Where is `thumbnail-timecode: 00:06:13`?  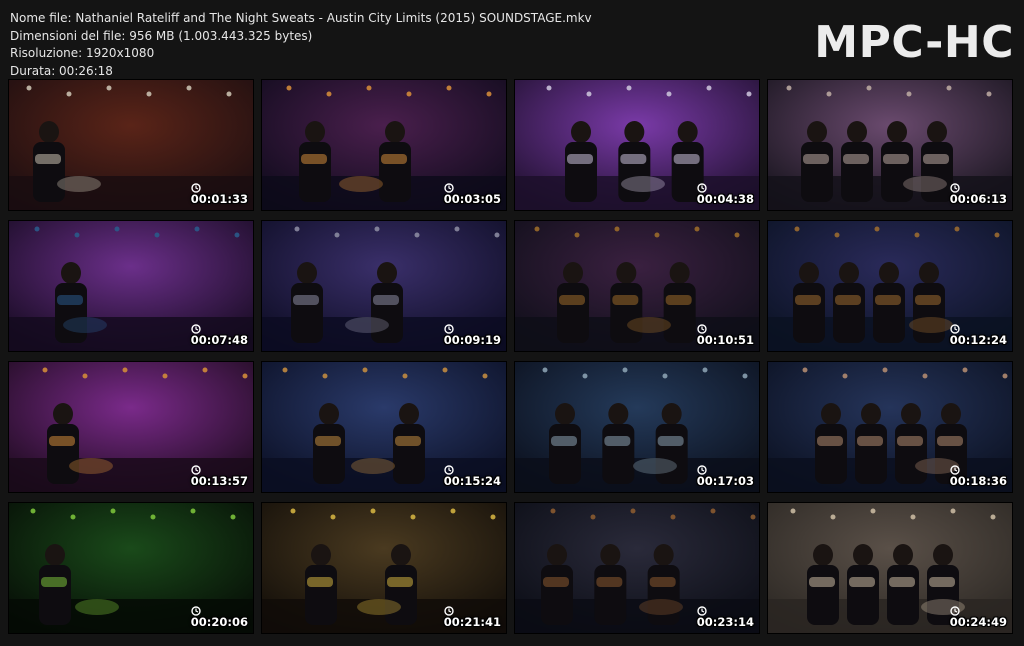
thumbnail-timecode: 00:06:13 is located at coordinates (978, 199).